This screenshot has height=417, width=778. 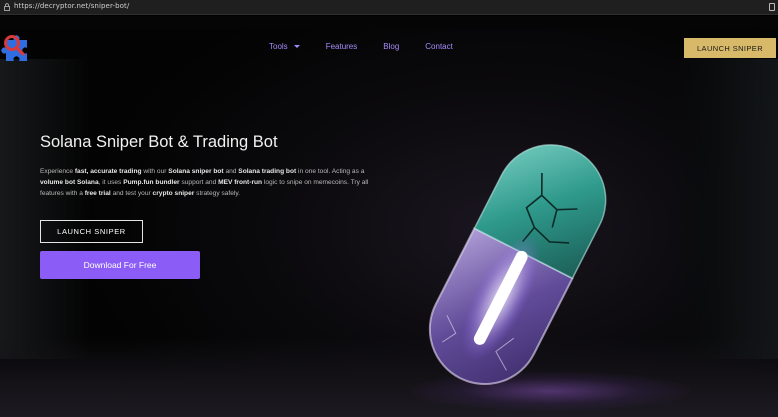 What do you see at coordinates (389, 7) in the screenshot?
I see `browser-address-bar: https://decryptor.net/sniper-bot/` at bounding box center [389, 7].